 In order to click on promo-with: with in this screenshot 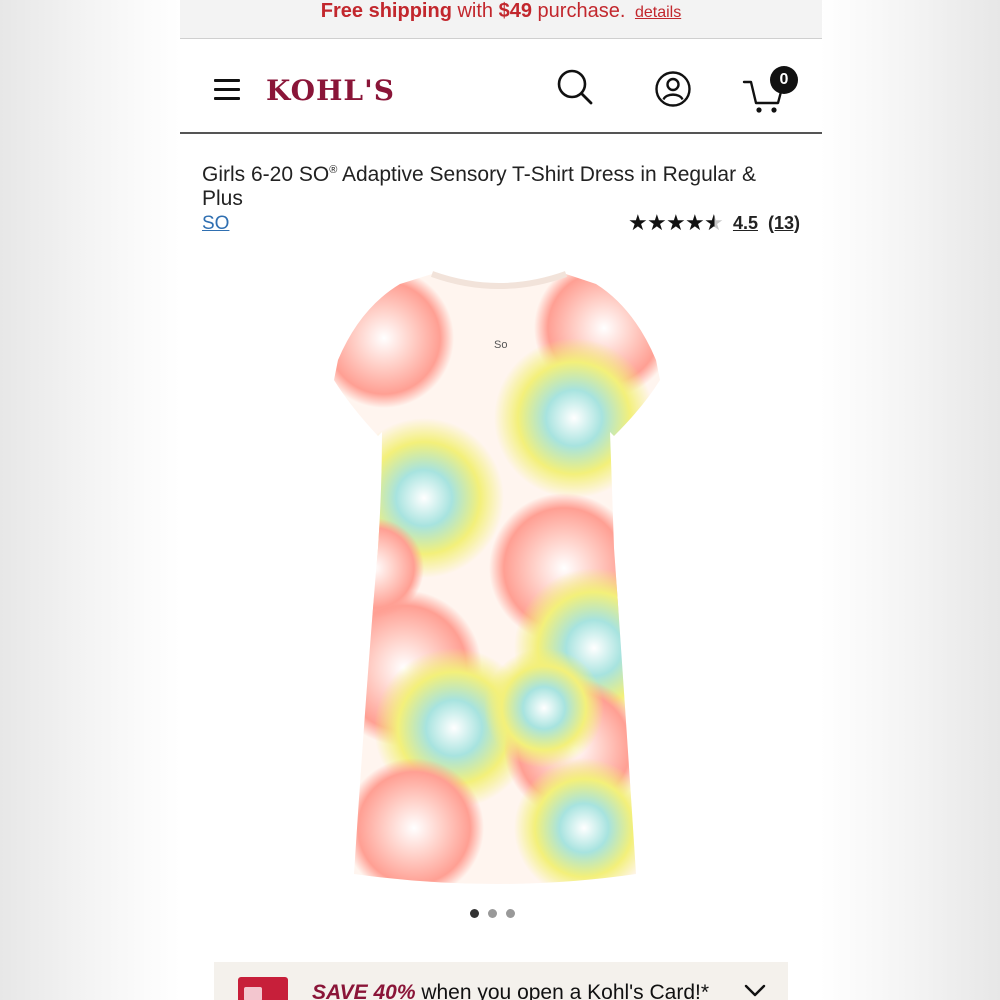, I will do `click(475, 11)`.